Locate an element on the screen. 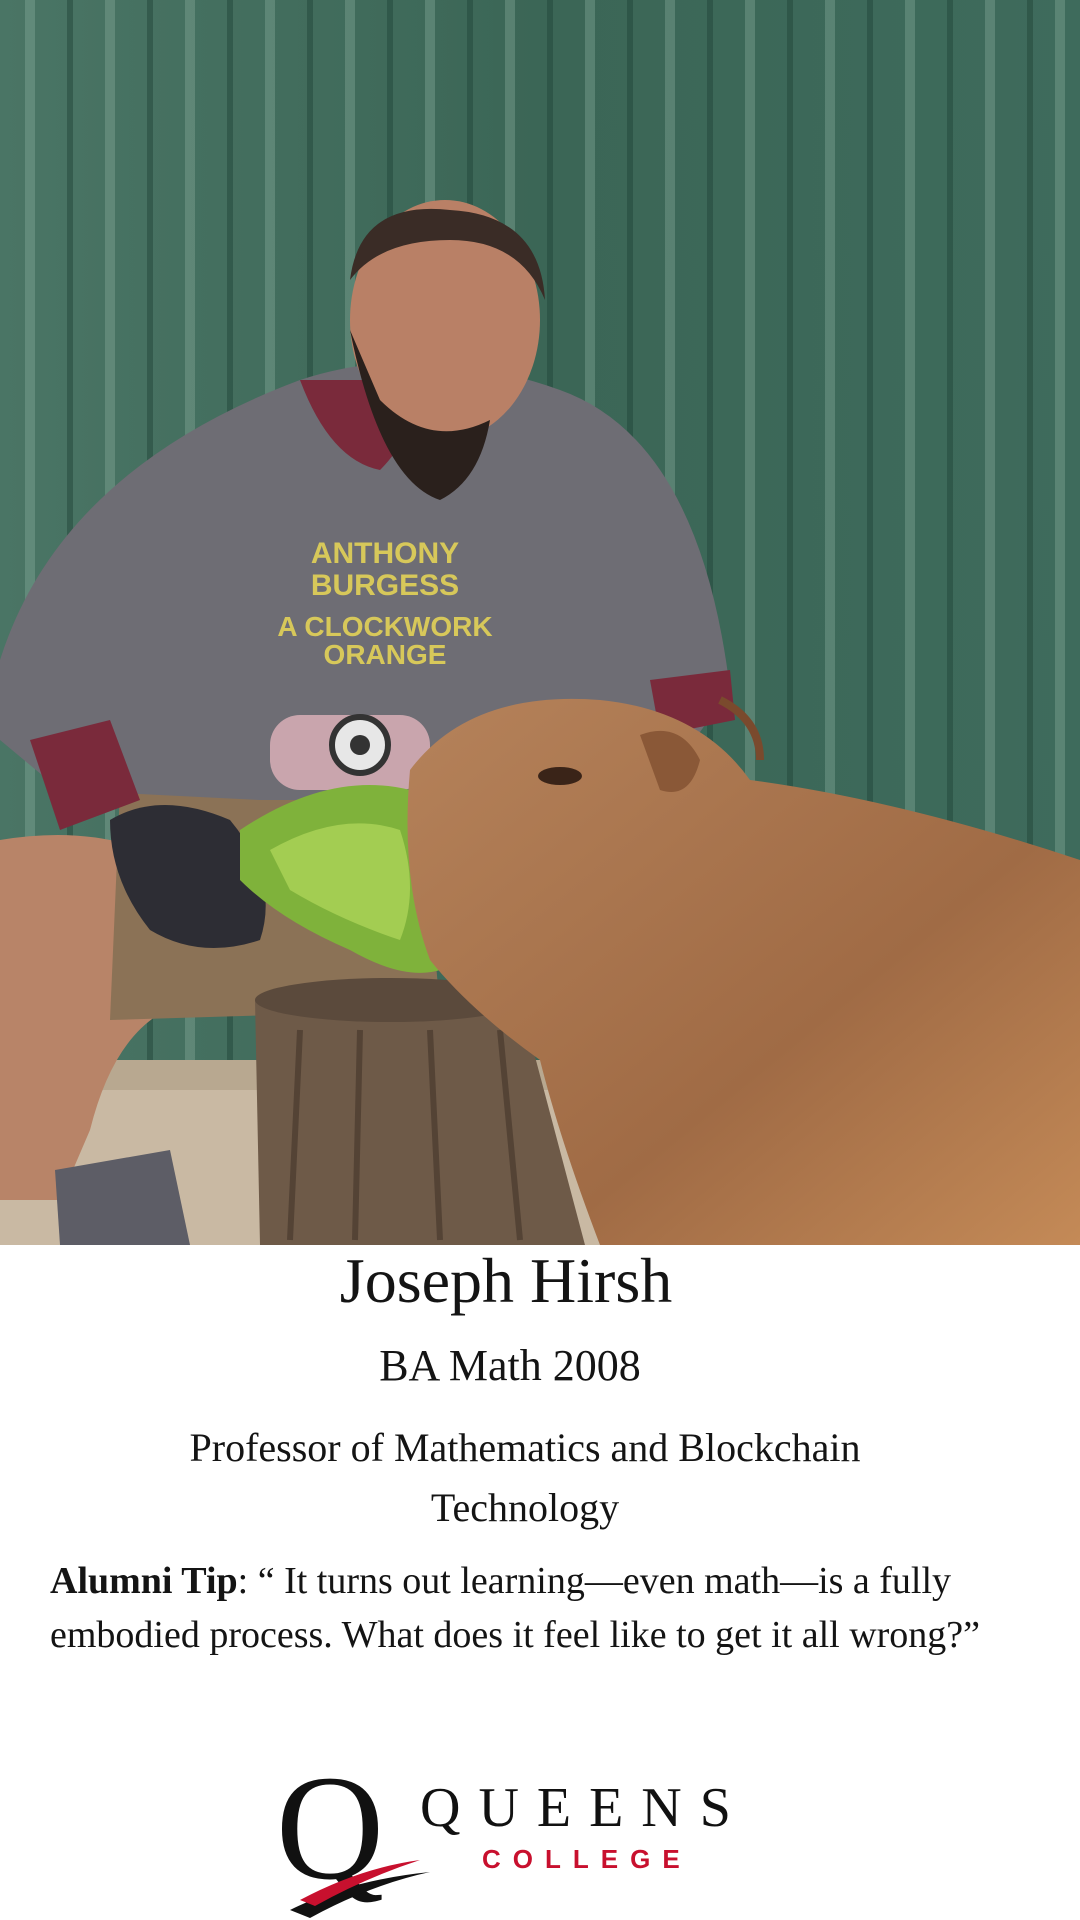  degree-line: BA Math 2008 is located at coordinates (510, 1365).